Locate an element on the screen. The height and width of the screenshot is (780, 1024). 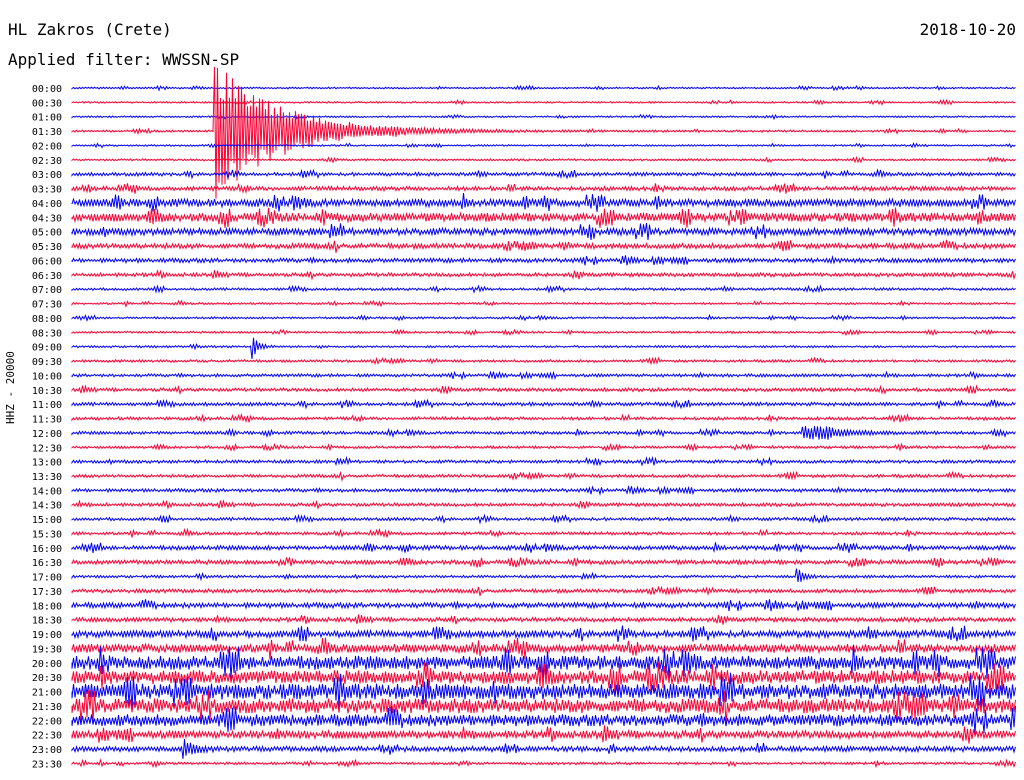
row-label: 17:30 is located at coordinates (47, 592).